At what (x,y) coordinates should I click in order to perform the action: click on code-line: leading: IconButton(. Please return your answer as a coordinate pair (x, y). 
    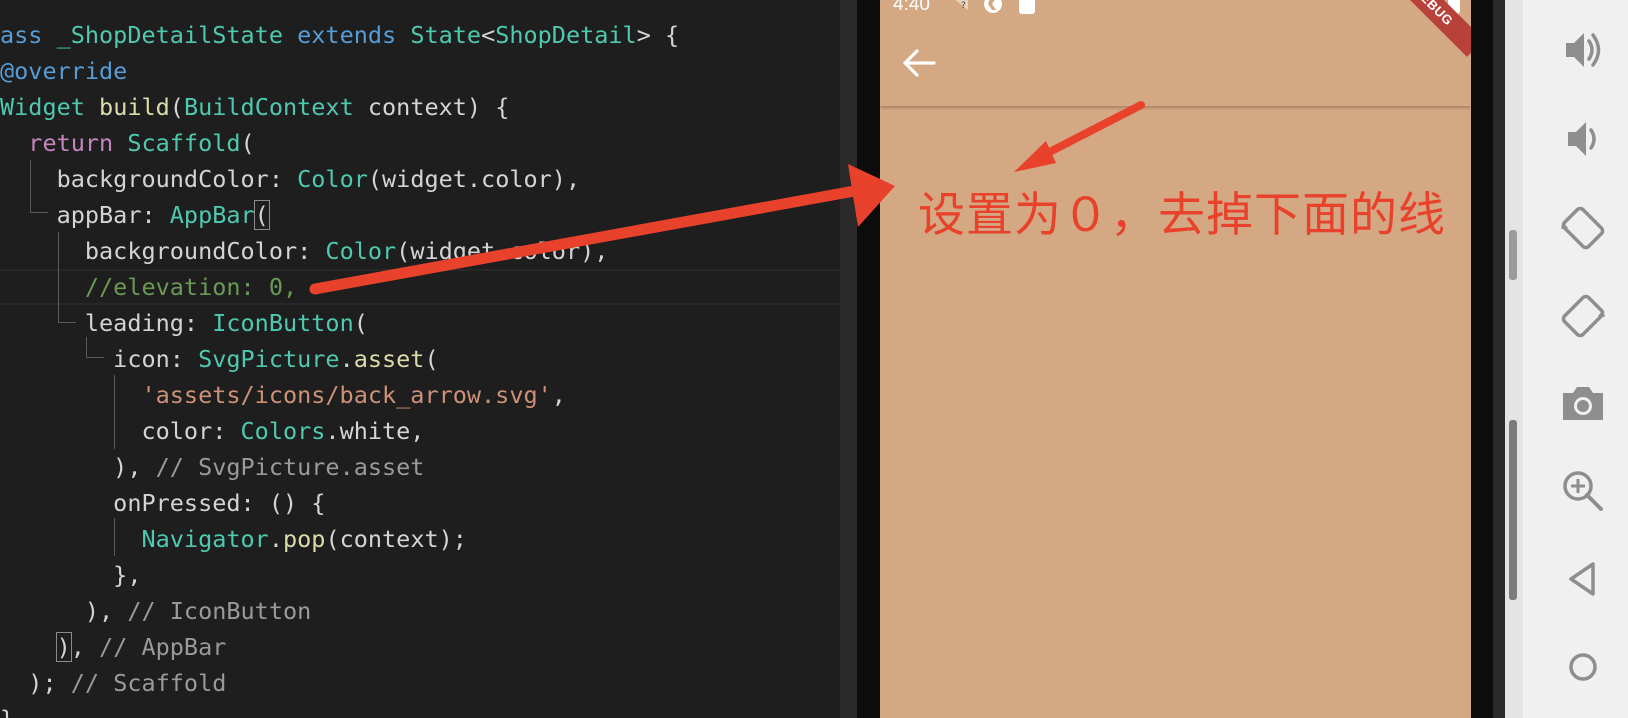
    Looking at the image, I should click on (184, 323).